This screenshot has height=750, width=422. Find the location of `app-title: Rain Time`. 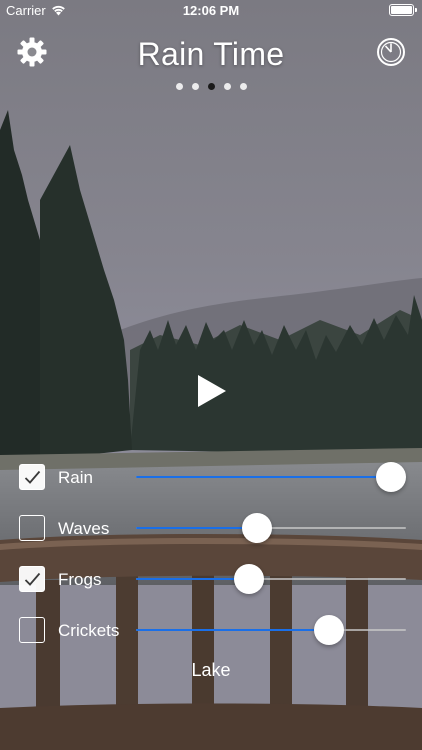

app-title: Rain Time is located at coordinates (211, 54).